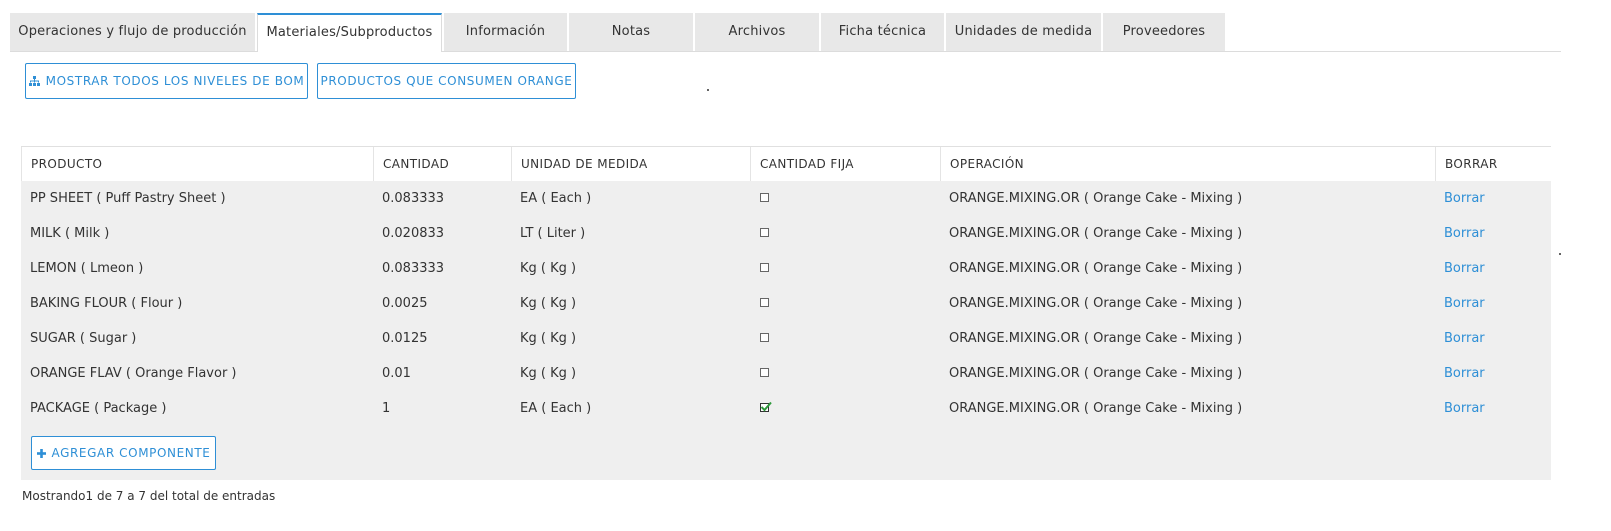 Image resolution: width=1611 pixels, height=531 pixels. Describe the element at coordinates (1471, 164) in the screenshot. I see `header-borrar: BORRAR` at that location.